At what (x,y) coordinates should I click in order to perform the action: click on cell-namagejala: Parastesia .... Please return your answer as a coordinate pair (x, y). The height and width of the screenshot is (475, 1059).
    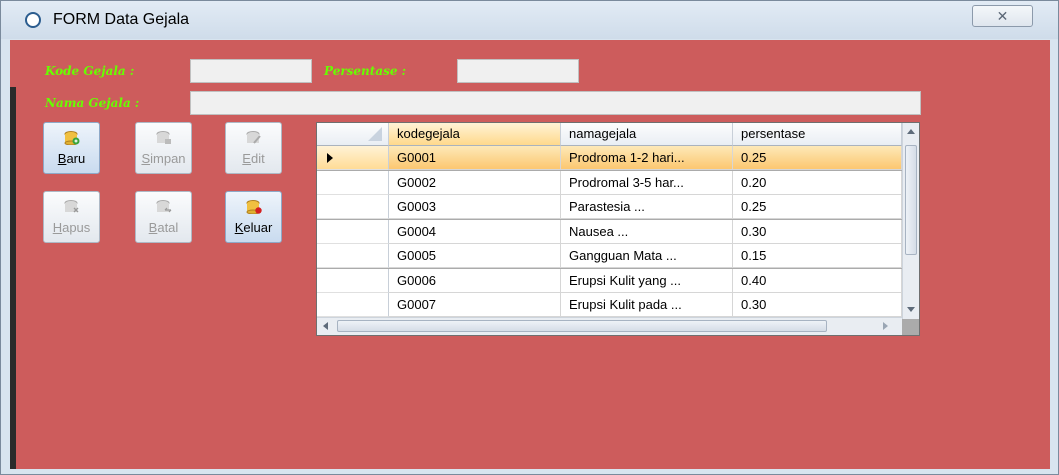
    Looking at the image, I should click on (647, 207).